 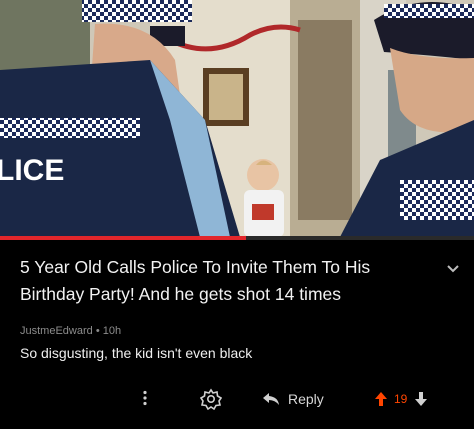 What do you see at coordinates (381, 399) in the screenshot?
I see `upvote-arrow-icon` at bounding box center [381, 399].